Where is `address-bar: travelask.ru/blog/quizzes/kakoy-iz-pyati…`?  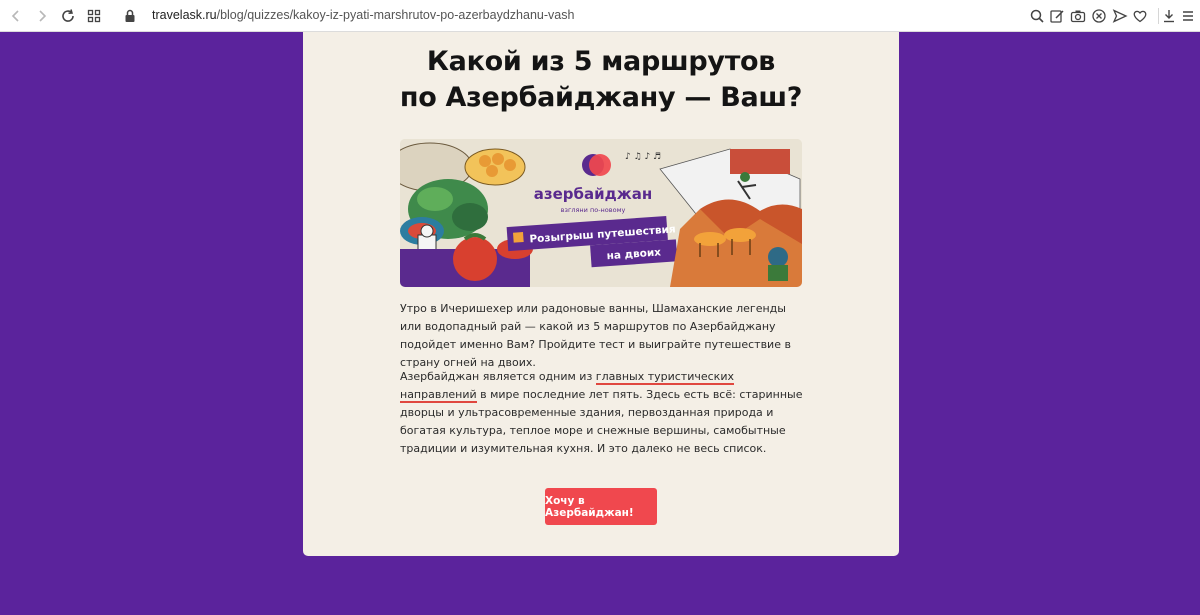 address-bar: travelask.ru/blog/quizzes/kakoy-iz-pyati… is located at coordinates (363, 15).